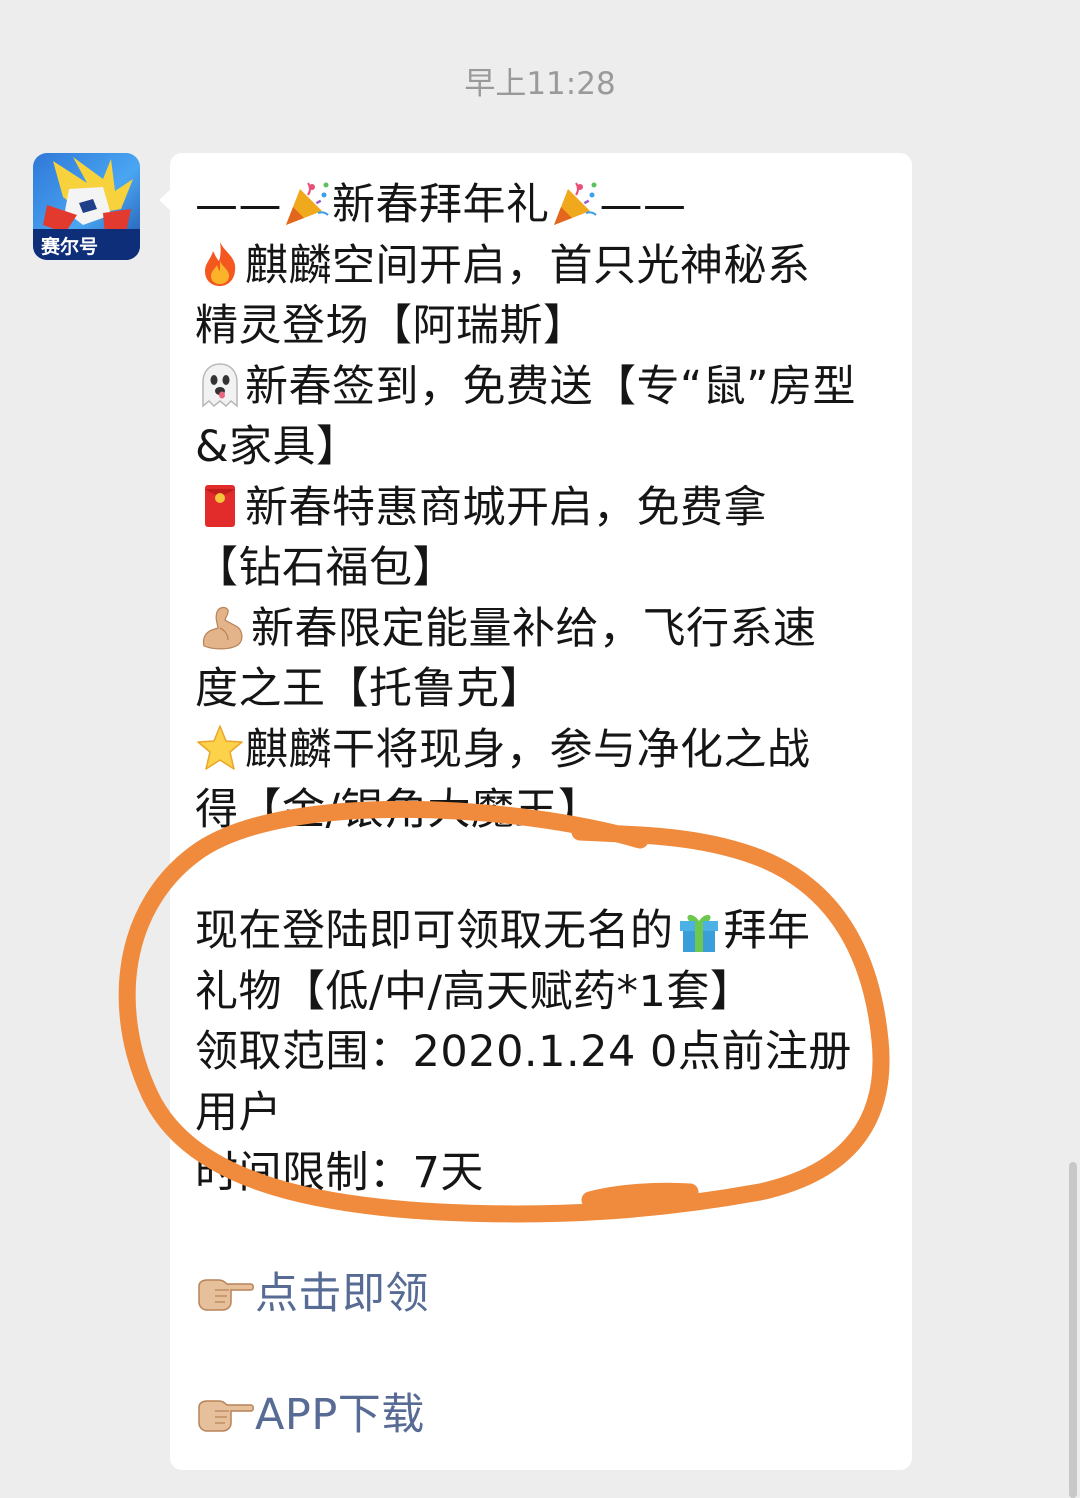 This screenshot has width=1080, height=1498. What do you see at coordinates (767, 931) in the screenshot?
I see `gift-text-end: 拜年` at bounding box center [767, 931].